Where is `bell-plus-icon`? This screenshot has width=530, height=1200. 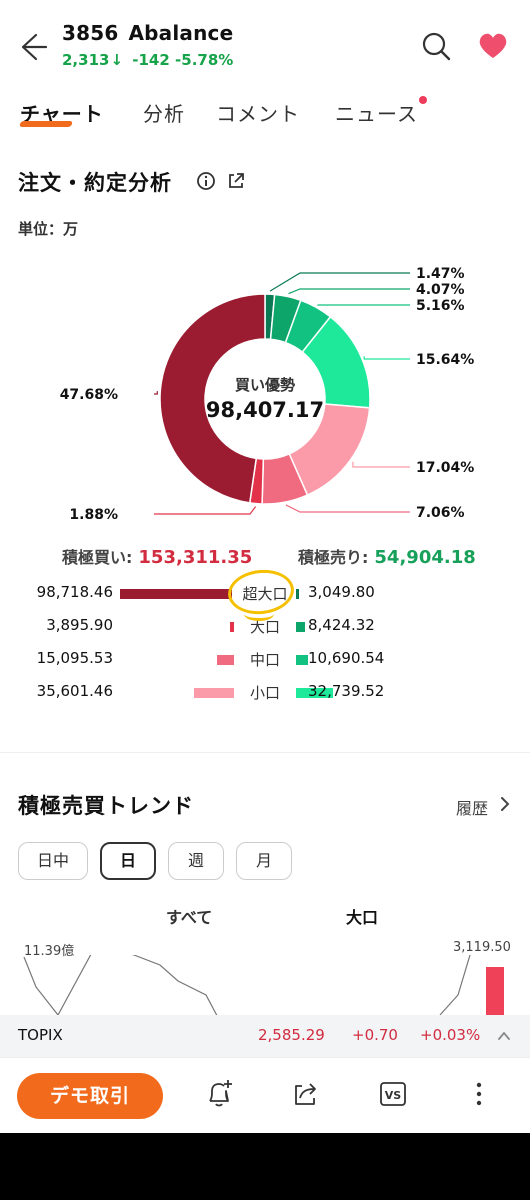 bell-plus-icon is located at coordinates (219, 1094).